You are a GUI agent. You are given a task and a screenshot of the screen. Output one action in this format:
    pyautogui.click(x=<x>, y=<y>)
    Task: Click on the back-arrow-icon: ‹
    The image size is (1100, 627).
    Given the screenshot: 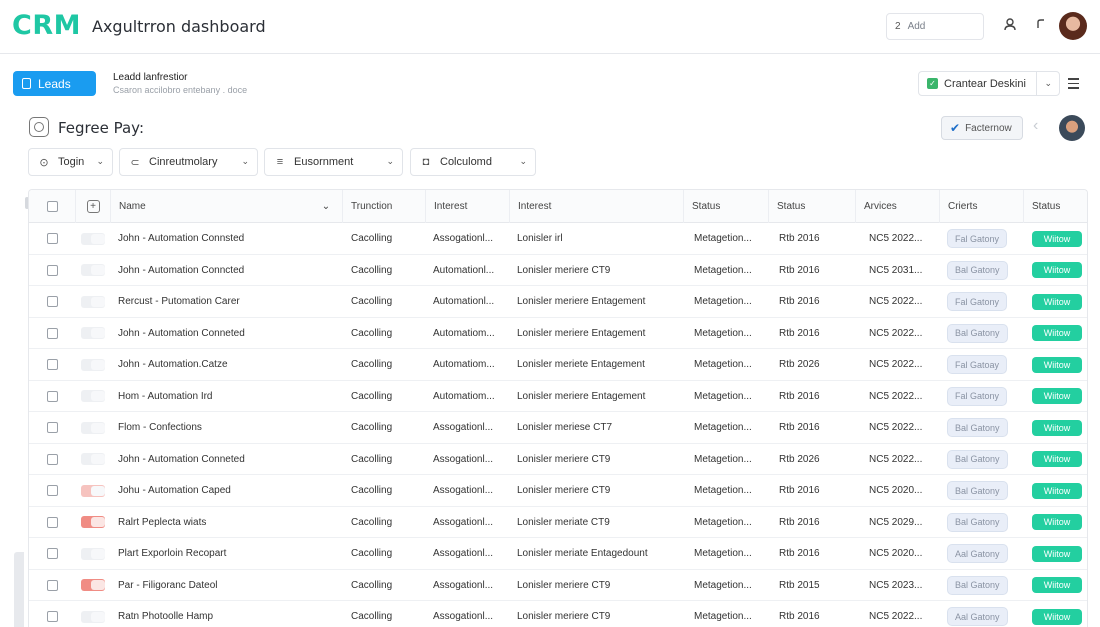 What is the action you would take?
    pyautogui.click(x=1035, y=126)
    